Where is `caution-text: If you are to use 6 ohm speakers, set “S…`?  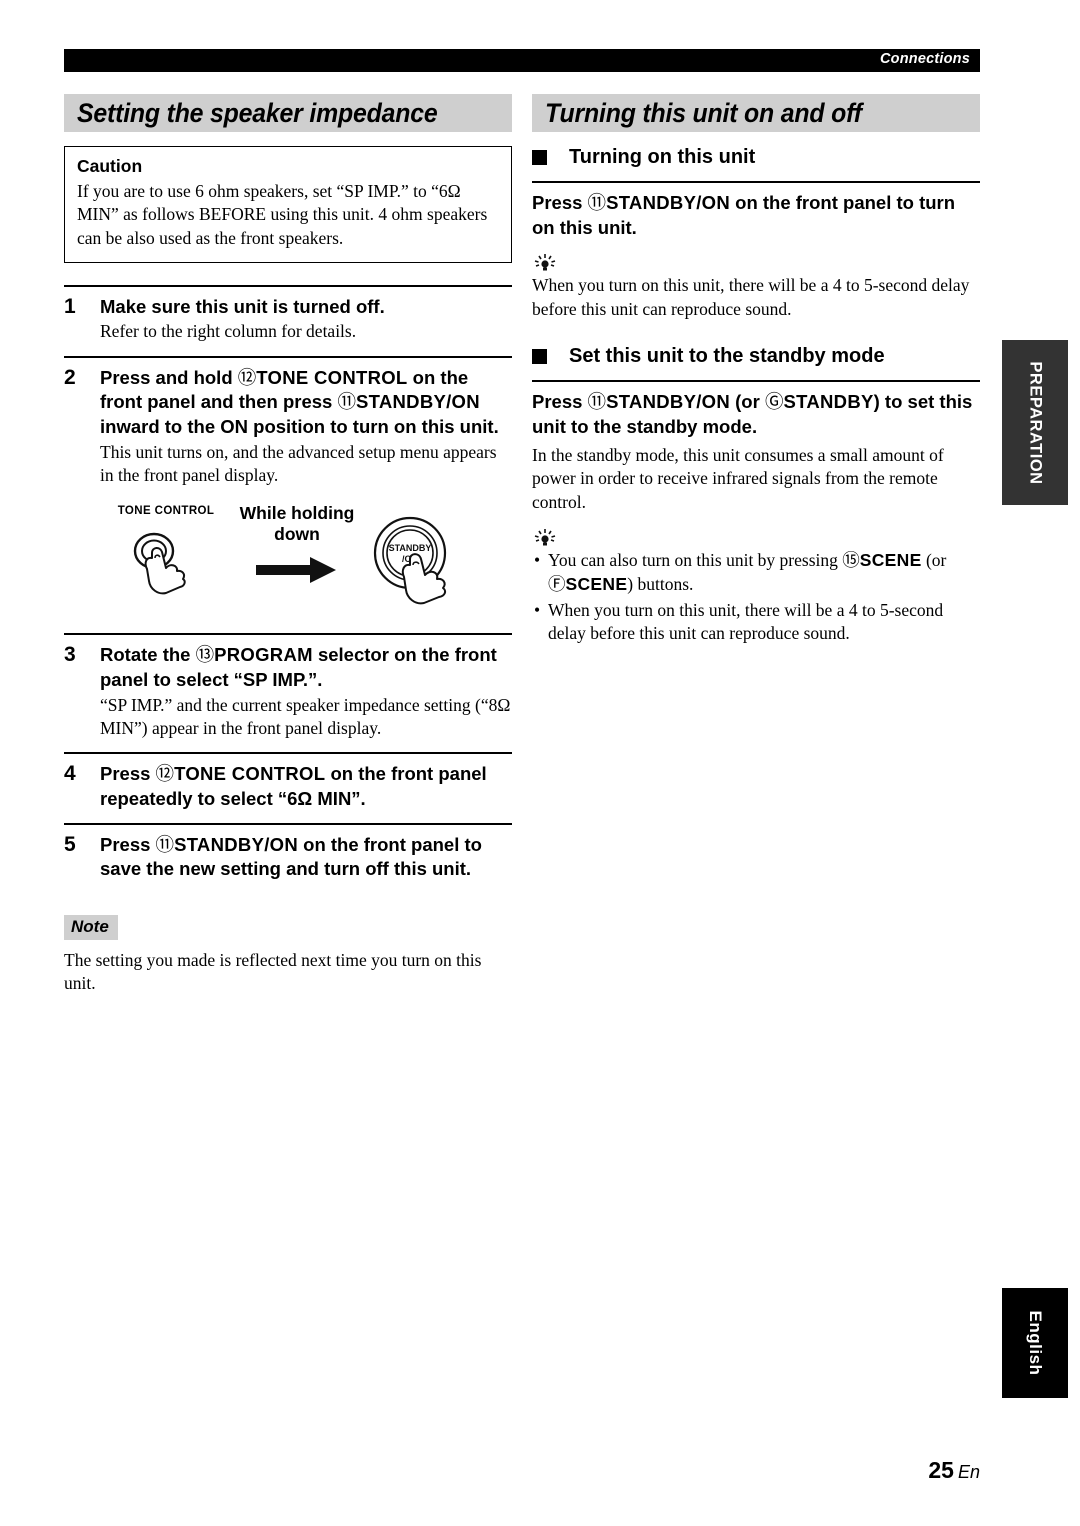
caution-text: If you are to use 6 ohm speakers, set “S… is located at coordinates (282, 214).